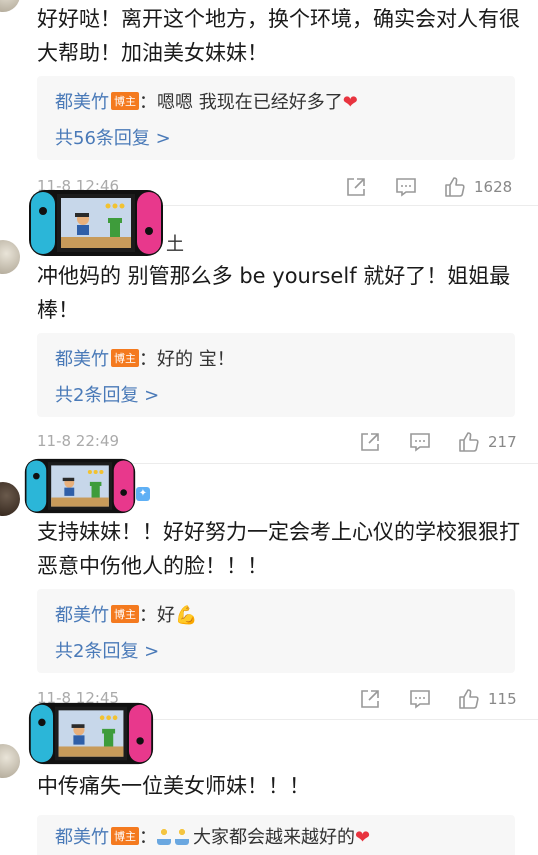 Image resolution: width=538 pixels, height=855 pixels. What do you see at coordinates (278, 36) in the screenshot?
I see `comment-text: 好好哒！离开这个地方，换个环境，确实会对人有很大帮助！加油美女妹妹！` at bounding box center [278, 36].